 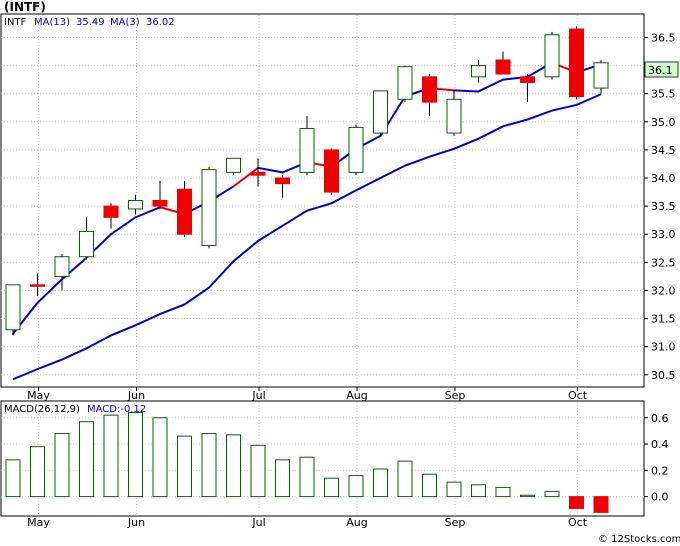 I want to click on macd-y-tick-label: 0.4, so click(x=660, y=444).